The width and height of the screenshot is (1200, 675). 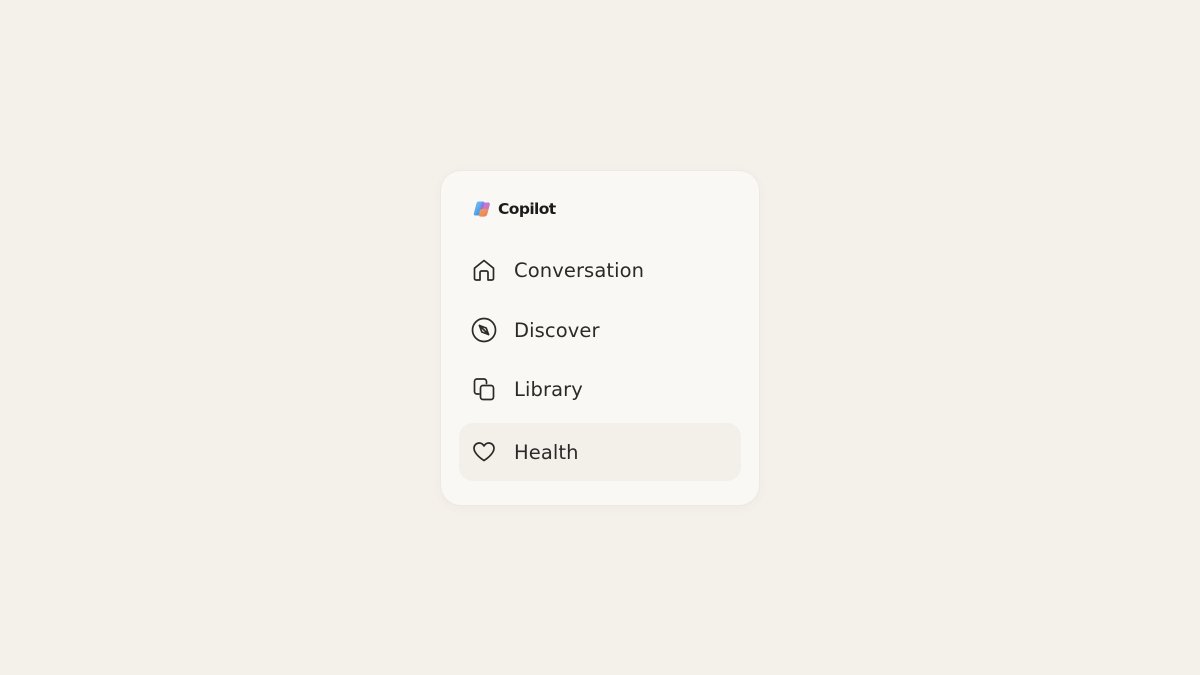 What do you see at coordinates (484, 452) in the screenshot?
I see `heart-icon` at bounding box center [484, 452].